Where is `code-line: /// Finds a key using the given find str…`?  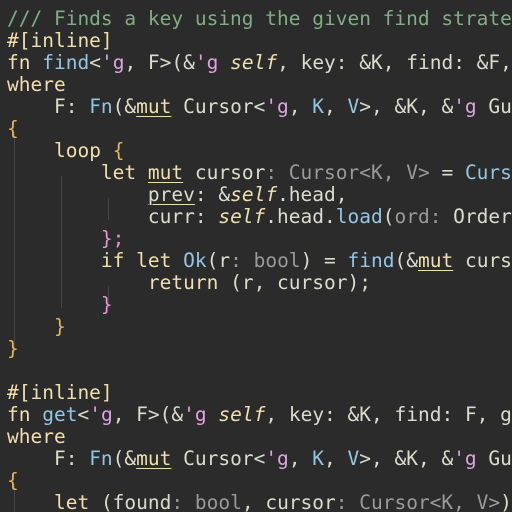
code-line: /// Finds a key using the given find str… is located at coordinates (259, 19).